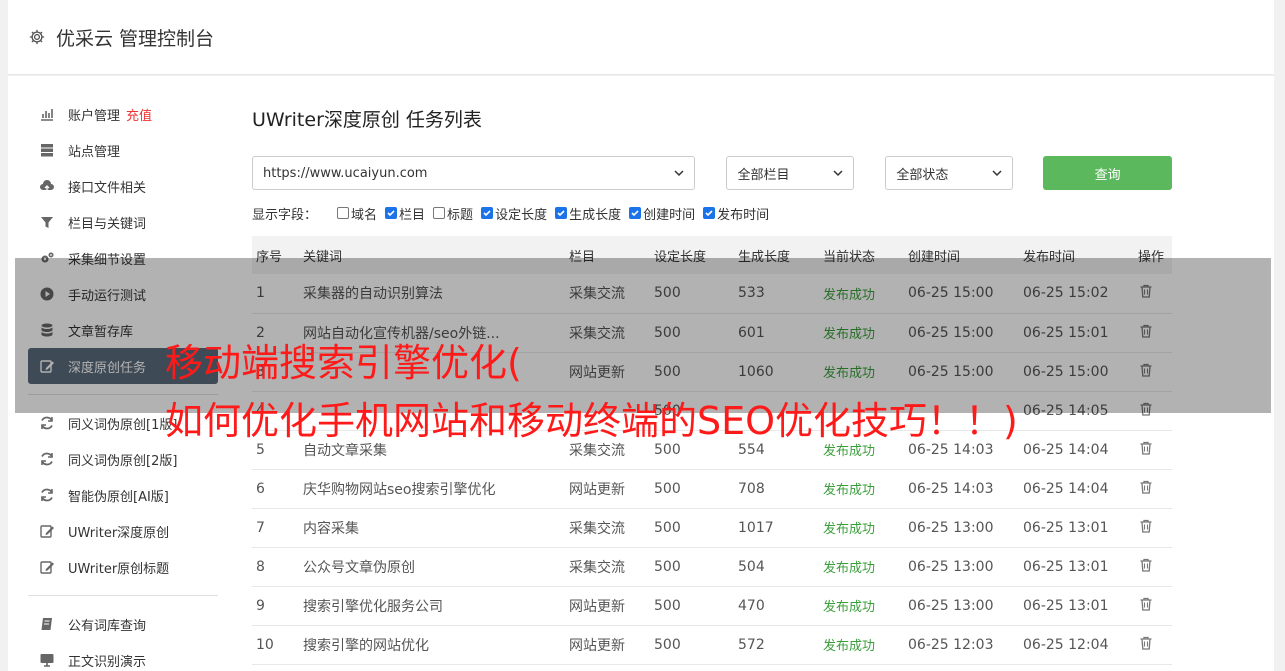  Describe the element at coordinates (118, 497) in the screenshot. I see `sidebar-item-label: 智能伪原创[AI版]` at that location.